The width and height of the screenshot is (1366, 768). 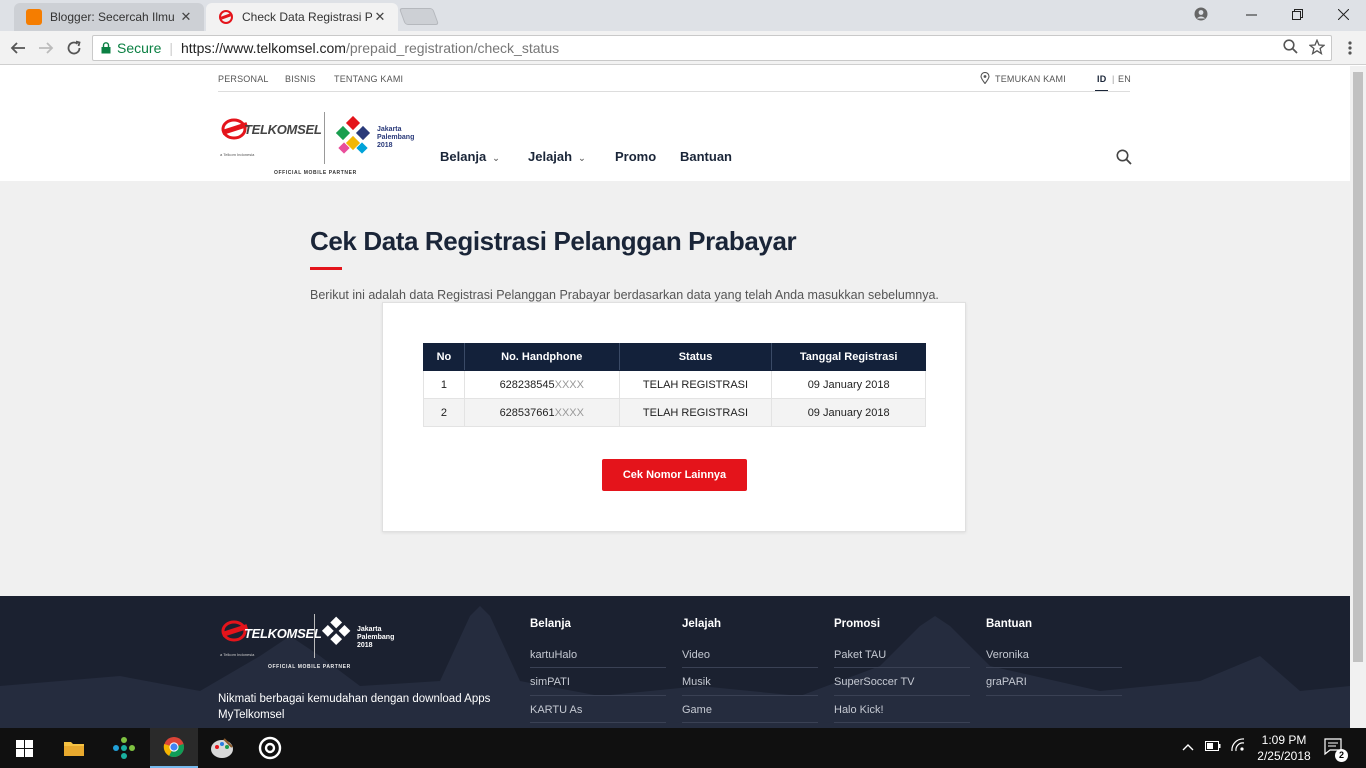 What do you see at coordinates (635, 156) in the screenshot?
I see `nav-promo: Promo` at bounding box center [635, 156].